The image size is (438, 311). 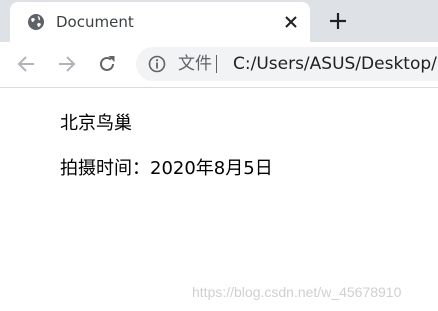 I want to click on reload-icon, so click(x=107, y=64).